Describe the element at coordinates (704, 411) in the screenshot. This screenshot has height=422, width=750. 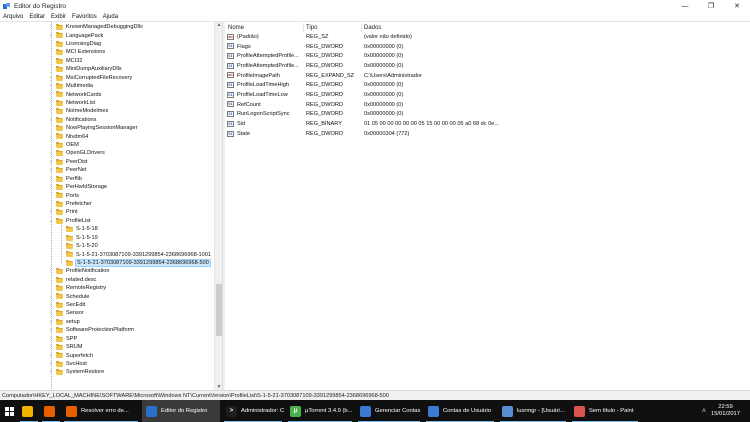
I see `tray-overflow-icon: ˄` at that location.